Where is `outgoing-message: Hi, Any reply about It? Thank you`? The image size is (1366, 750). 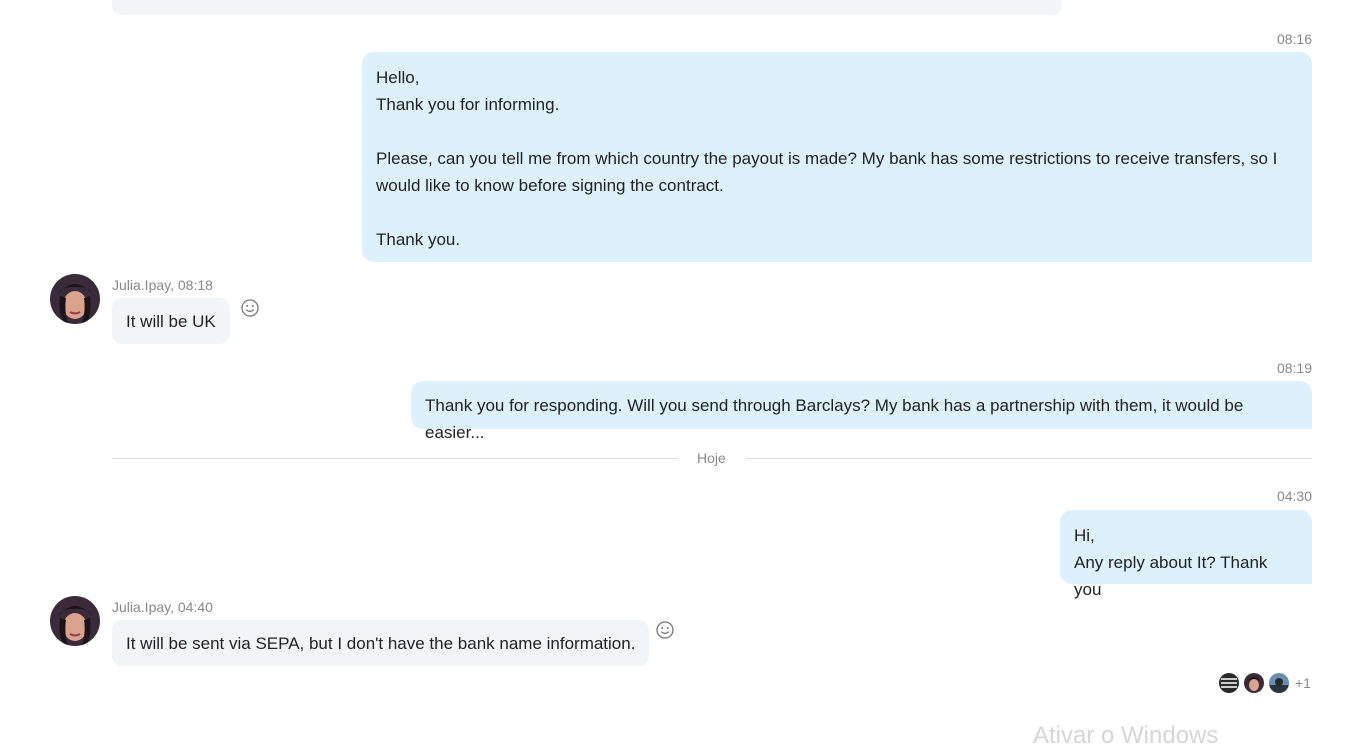 outgoing-message: Hi, Any reply about It? Thank you is located at coordinates (1186, 554).